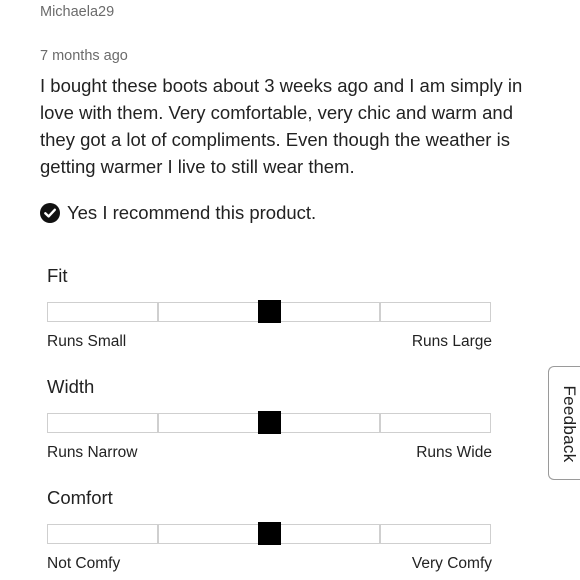  I want to click on recommend-row: Yes I recommend this product., so click(178, 213).